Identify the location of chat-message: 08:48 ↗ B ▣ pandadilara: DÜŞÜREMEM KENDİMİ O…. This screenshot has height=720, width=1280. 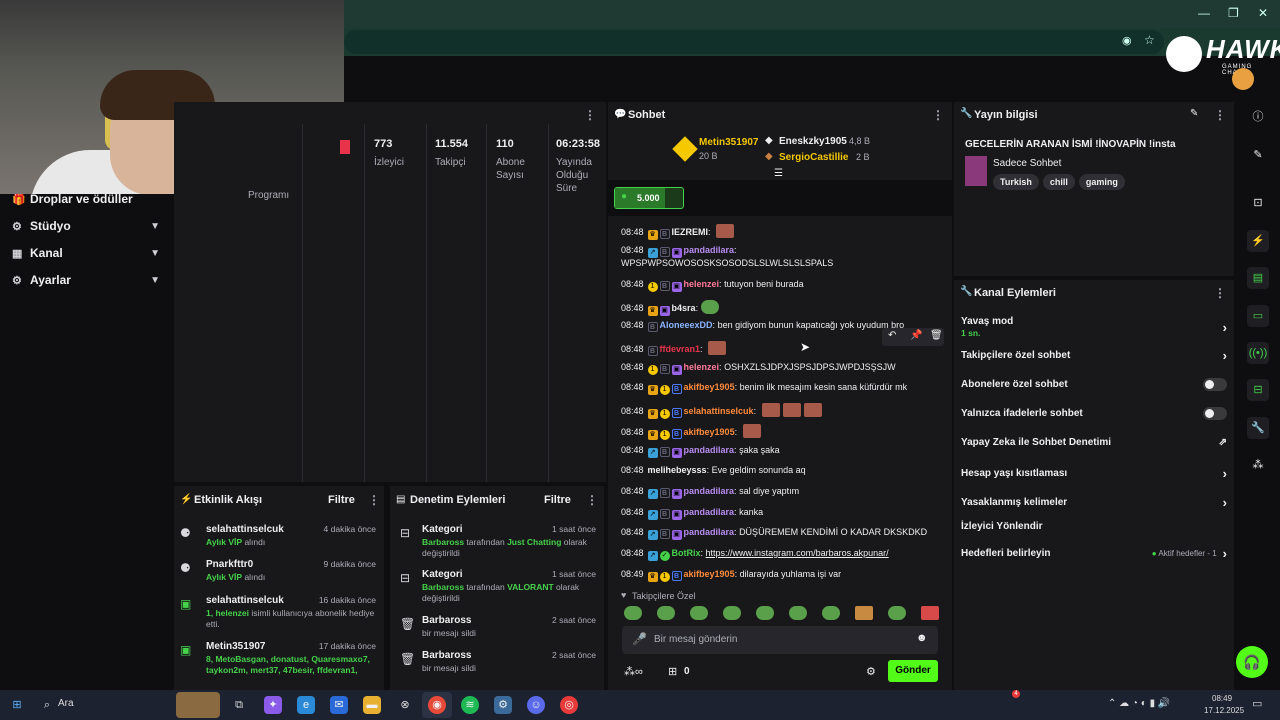
(782, 533).